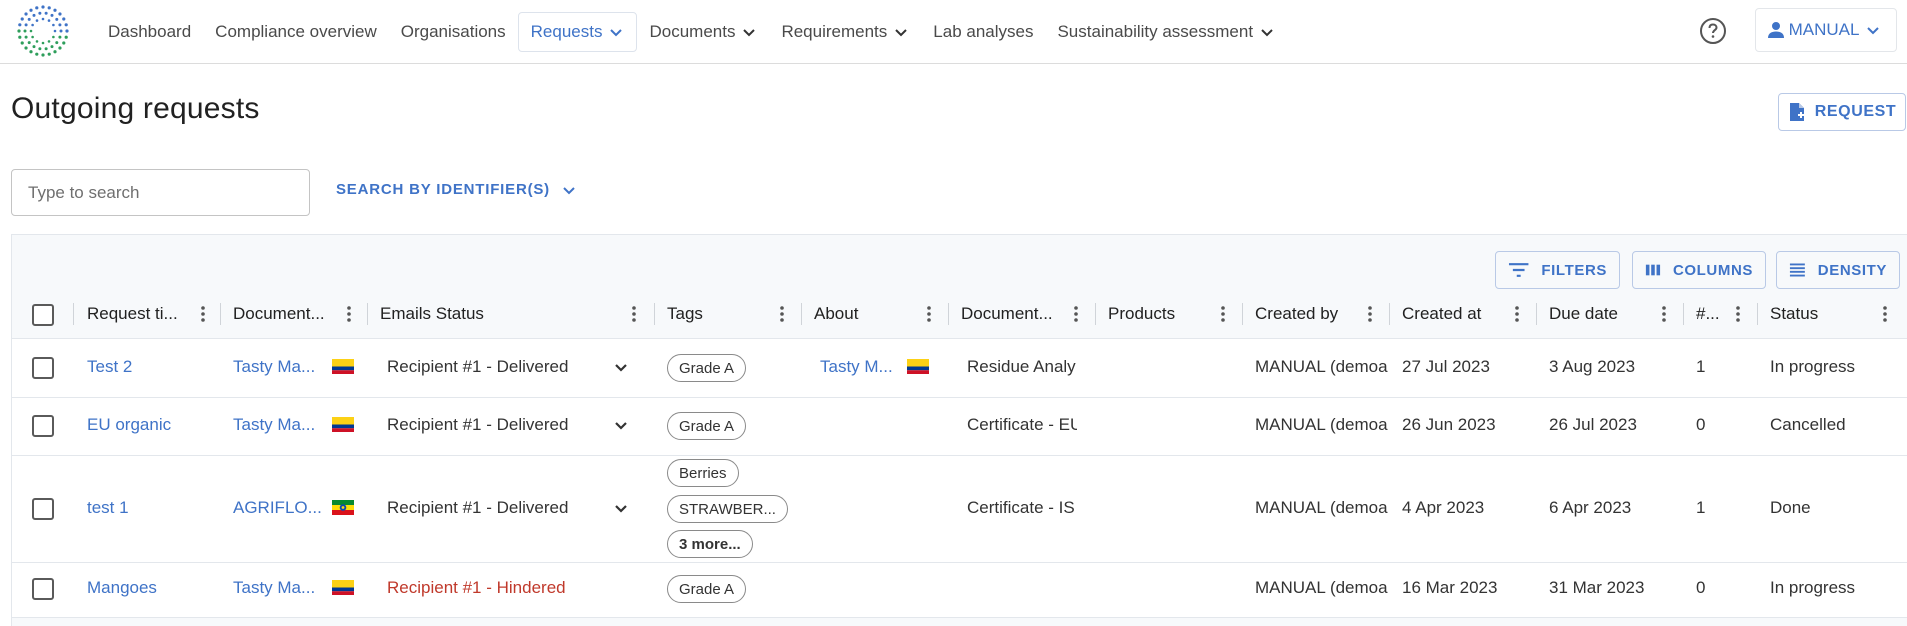  Describe the element at coordinates (1599, 314) in the screenshot. I see `column-header-due-date: Due date` at that location.